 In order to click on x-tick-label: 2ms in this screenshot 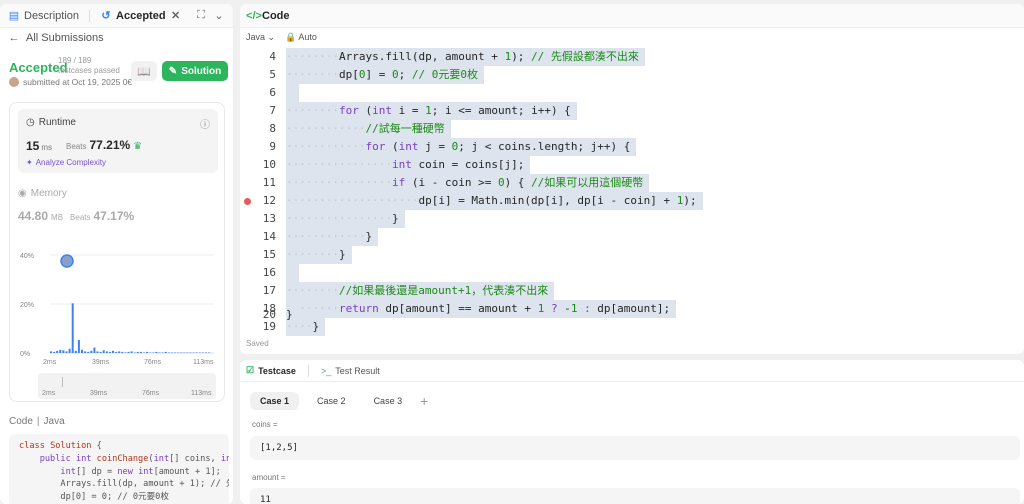, I will do `click(50, 362)`.